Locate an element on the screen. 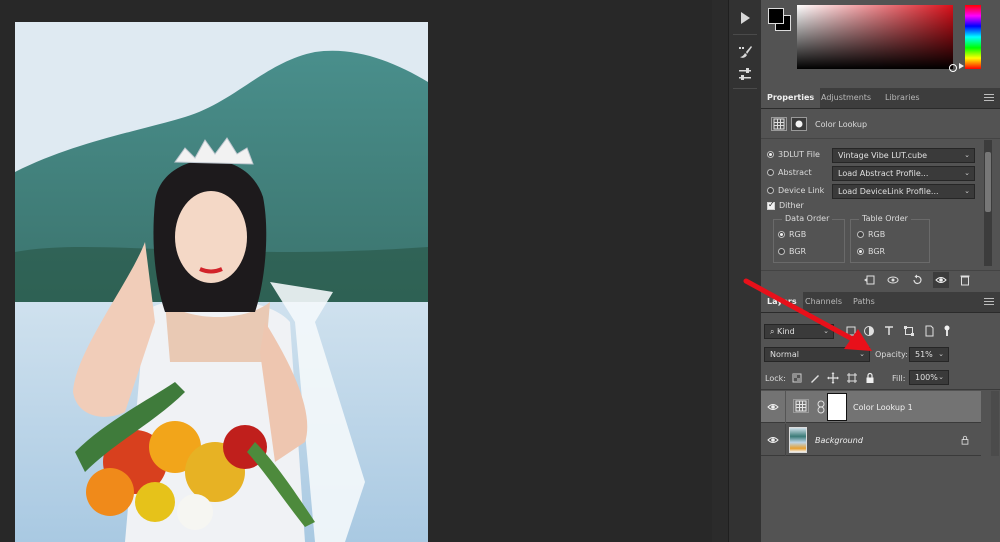  shape-layer-filter-icon is located at coordinates (909, 331).